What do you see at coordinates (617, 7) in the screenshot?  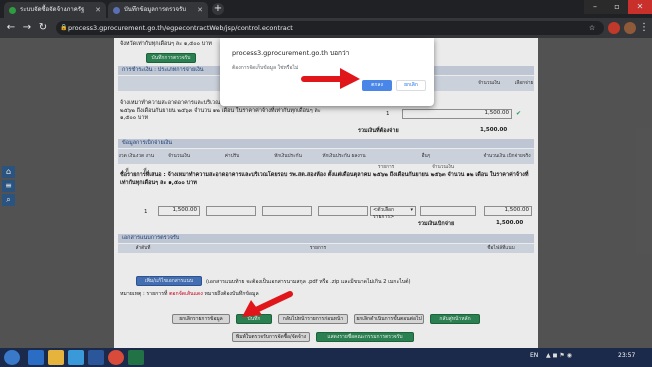 I see `maximize-icon: ▫` at bounding box center [617, 7].